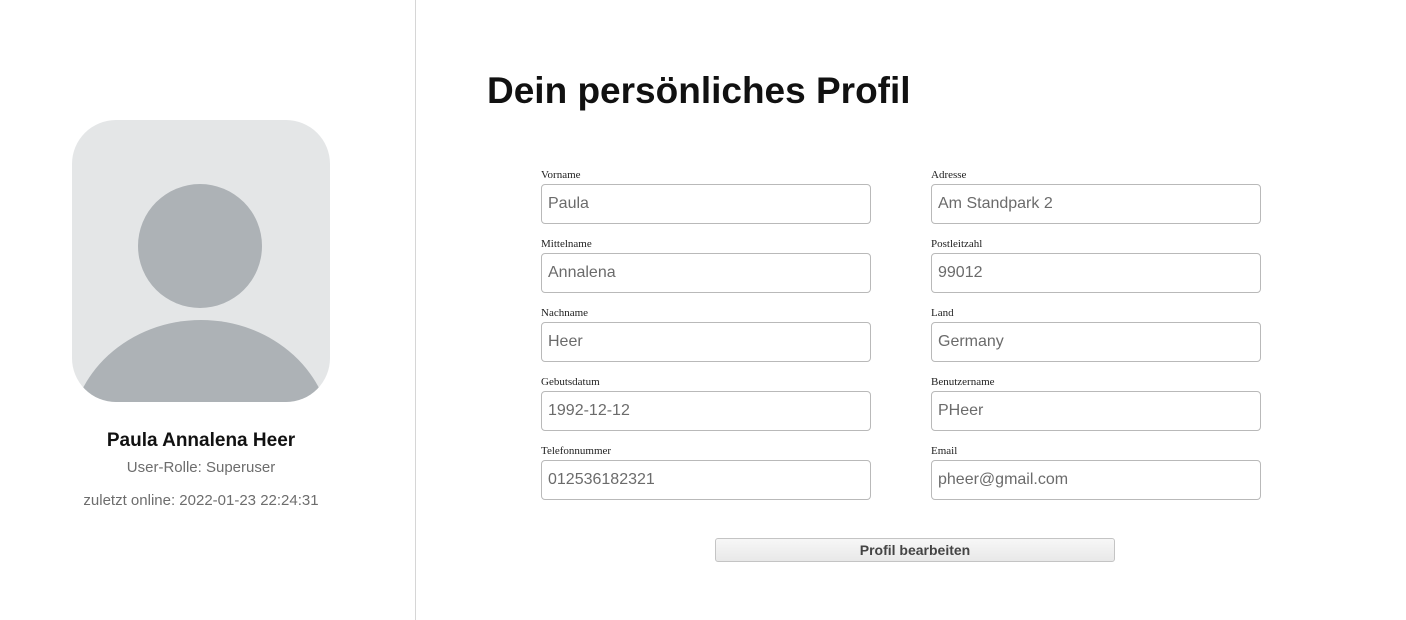  I want to click on avatar-head-silhouette, so click(200, 246).